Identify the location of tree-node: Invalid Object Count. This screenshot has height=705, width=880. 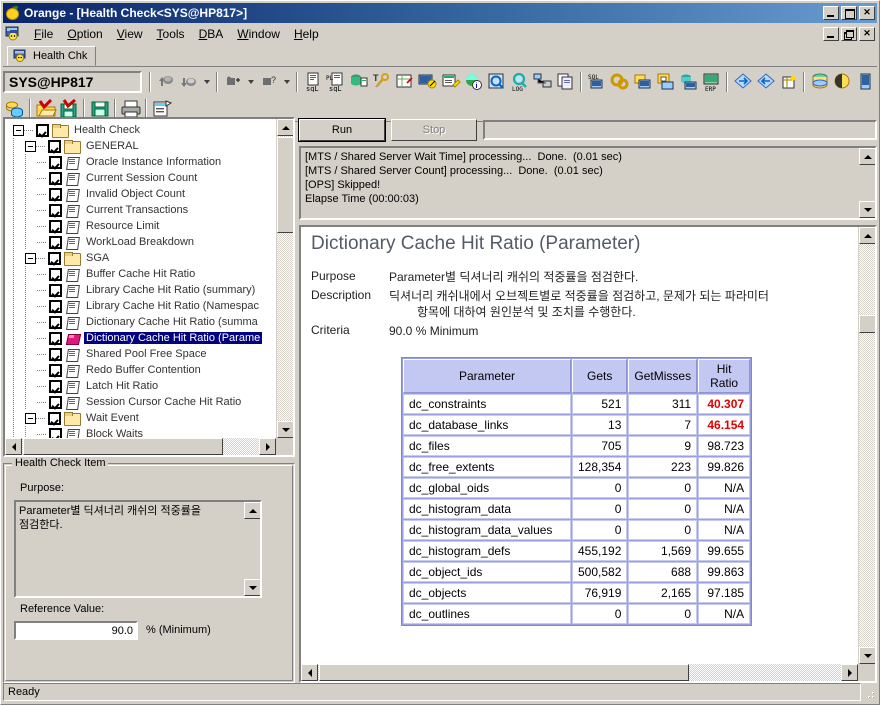
(140, 194).